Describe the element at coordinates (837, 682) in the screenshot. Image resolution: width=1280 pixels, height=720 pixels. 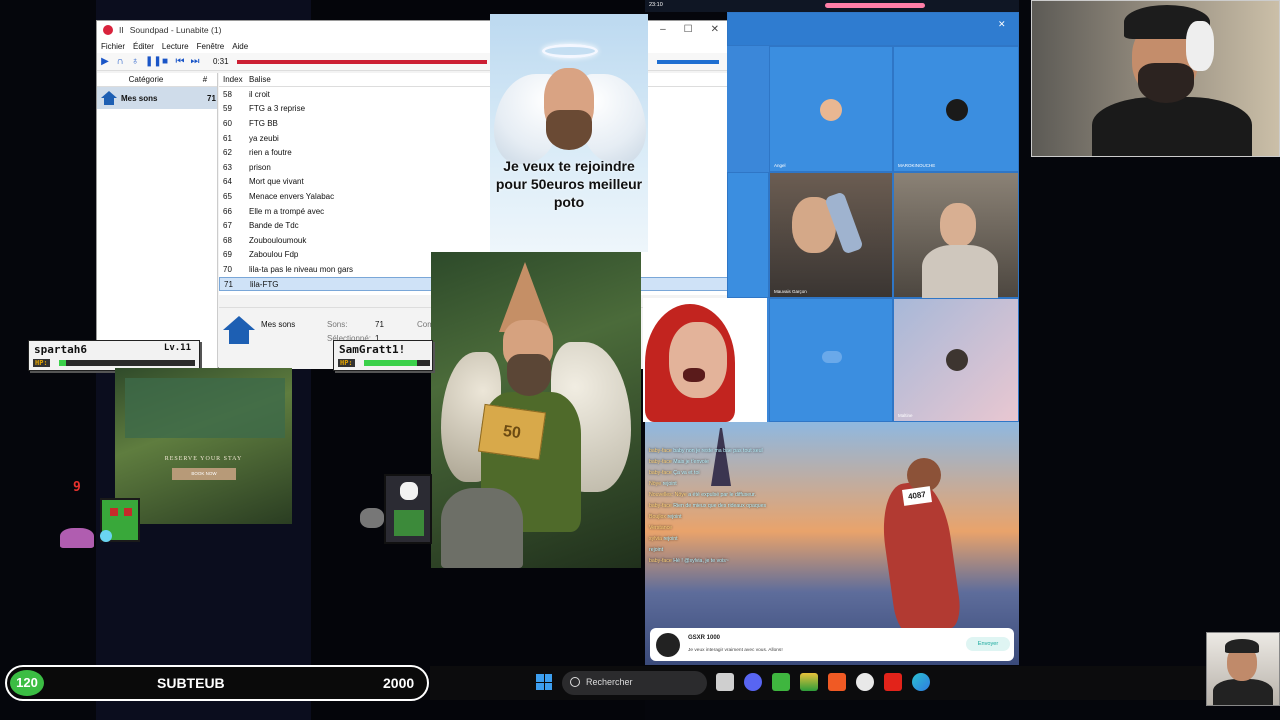
I see `brave-browser-icon` at that location.